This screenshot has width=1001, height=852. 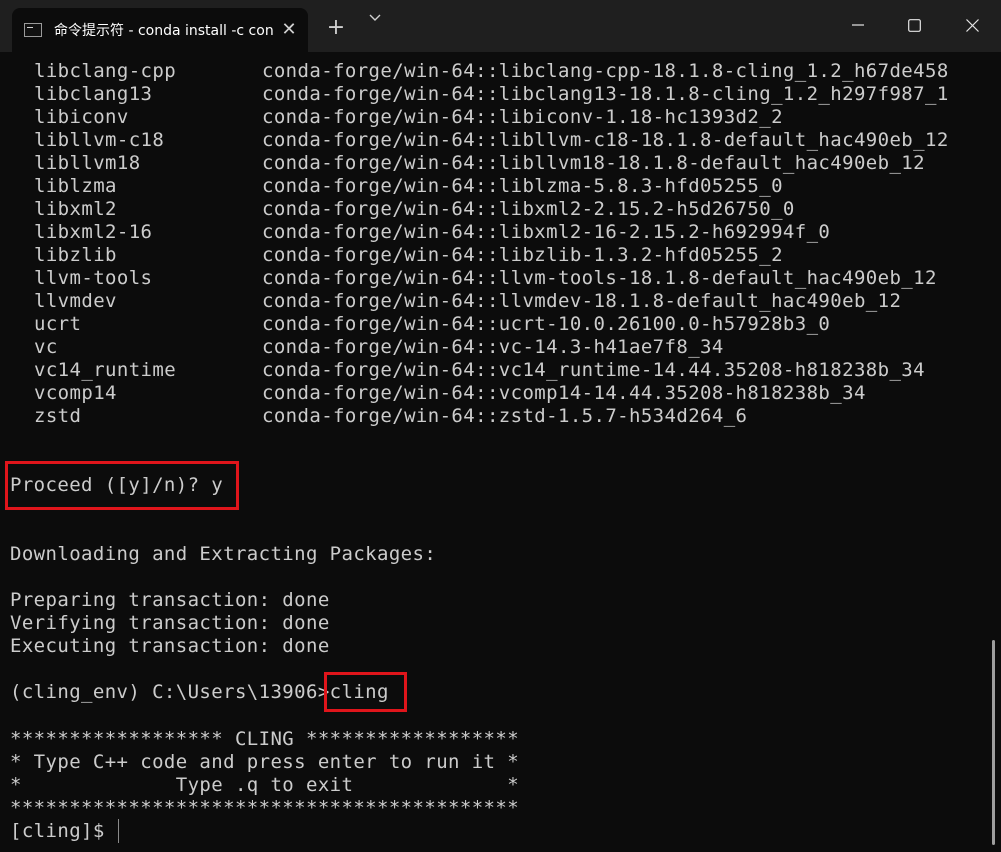 I want to click on cling-prompt: [cling]$, so click(x=63, y=831).